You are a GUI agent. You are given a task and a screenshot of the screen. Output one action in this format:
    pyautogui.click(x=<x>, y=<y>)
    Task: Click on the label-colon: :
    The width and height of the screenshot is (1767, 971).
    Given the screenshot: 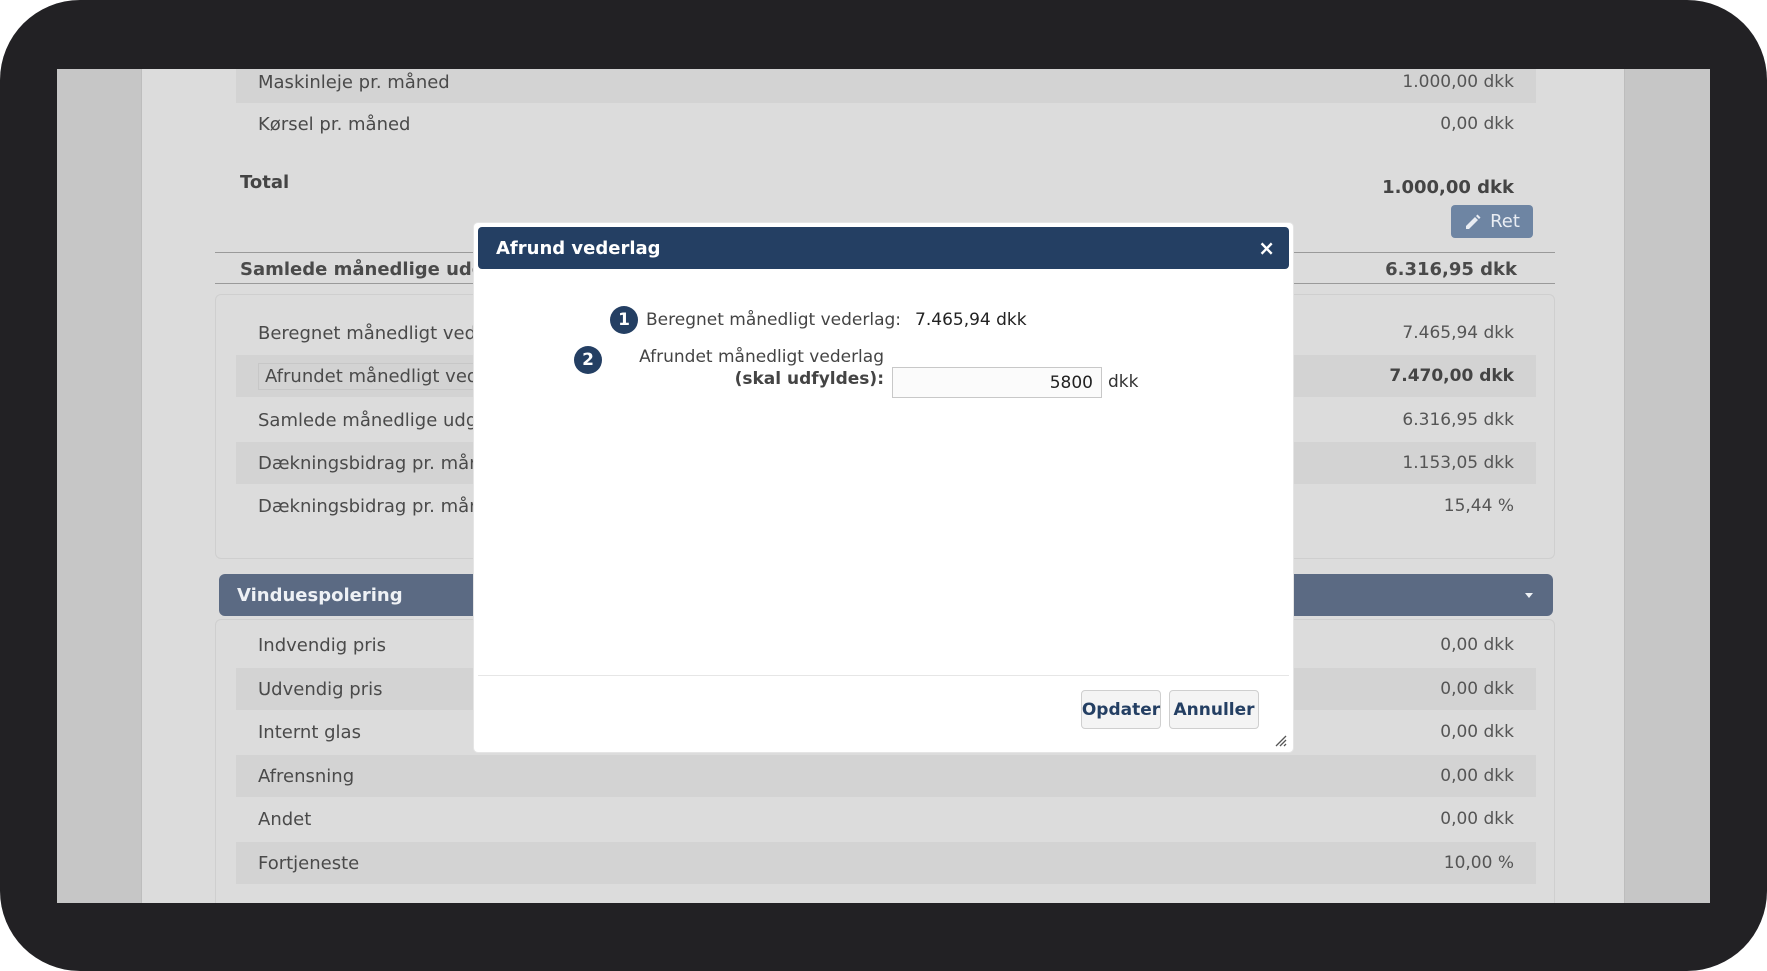 What is the action you would take?
    pyautogui.click(x=880, y=379)
    